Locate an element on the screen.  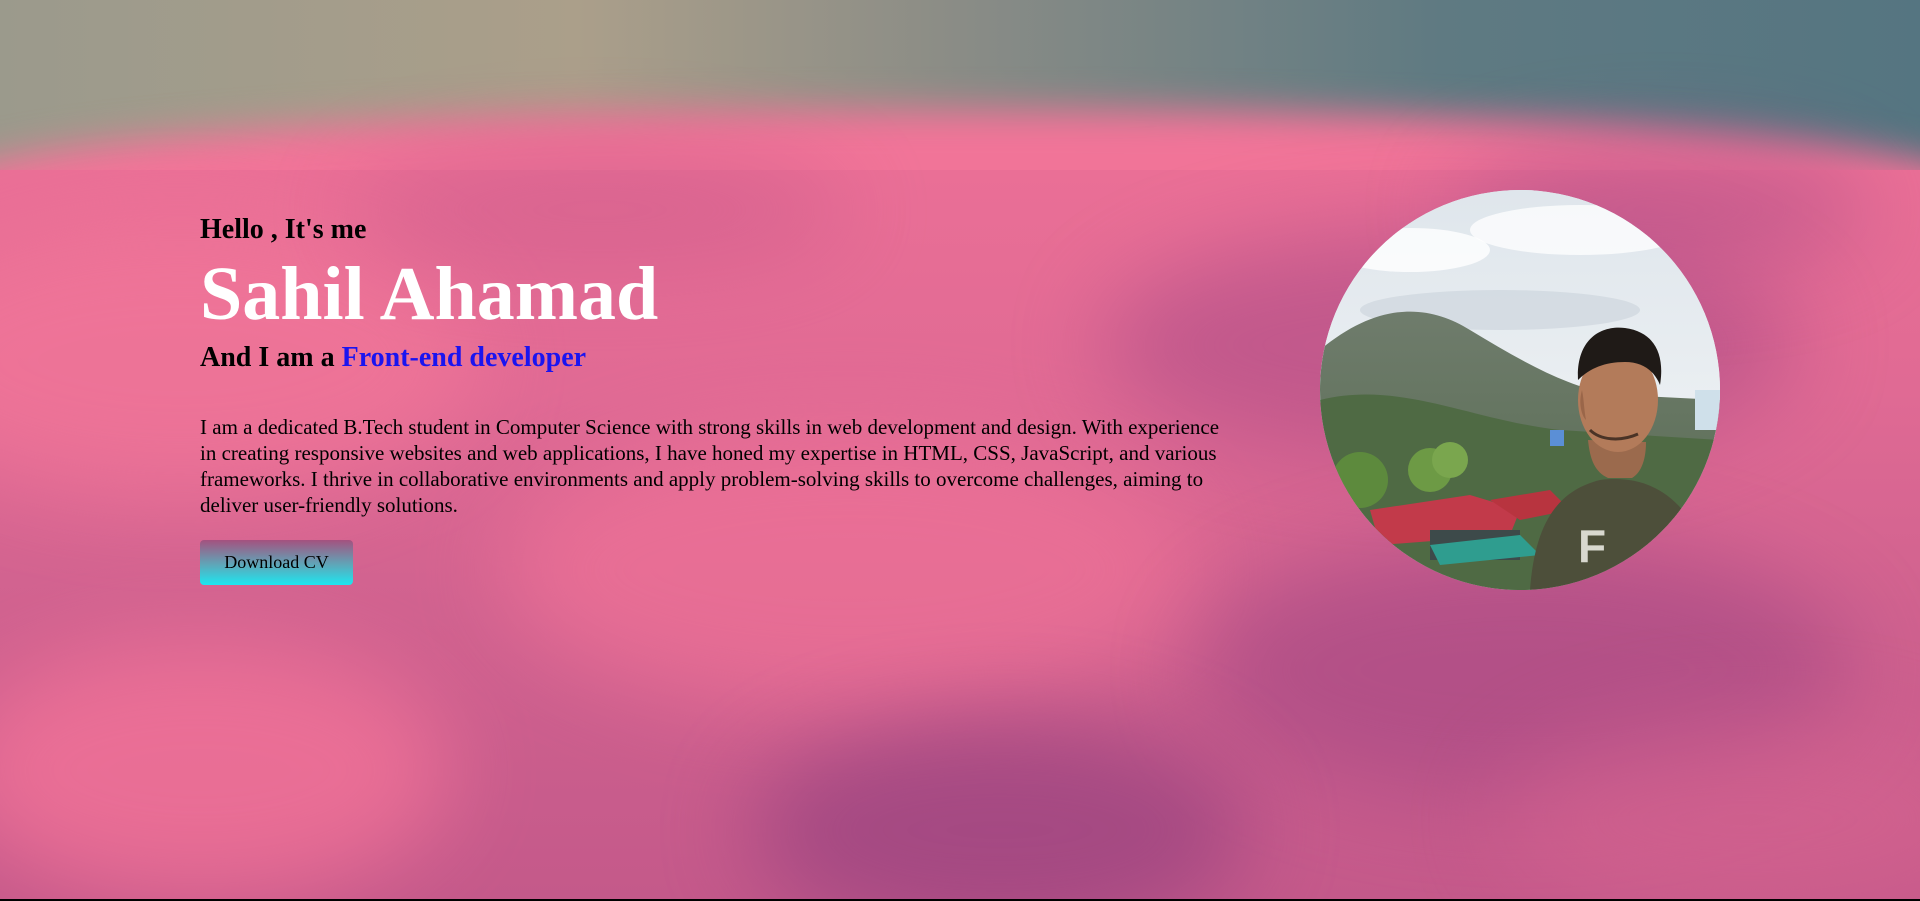
person-name: Sahil Ahamad is located at coordinates (429, 294).